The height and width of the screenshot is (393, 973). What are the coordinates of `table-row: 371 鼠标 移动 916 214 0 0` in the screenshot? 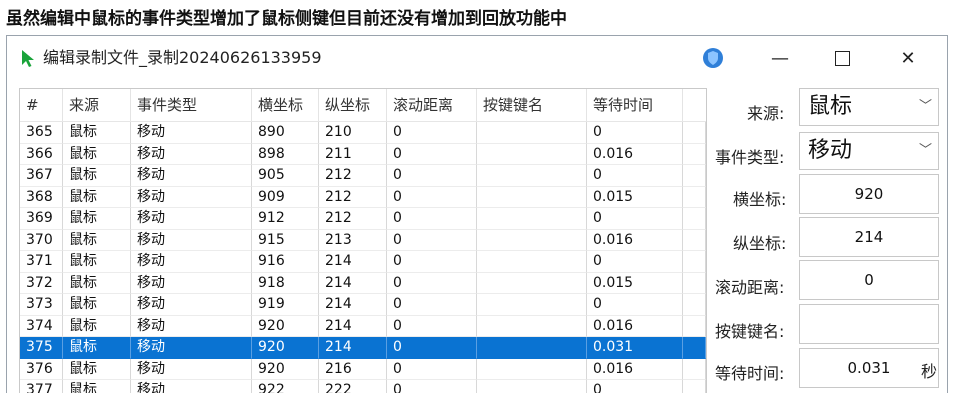 It's located at (363, 262).